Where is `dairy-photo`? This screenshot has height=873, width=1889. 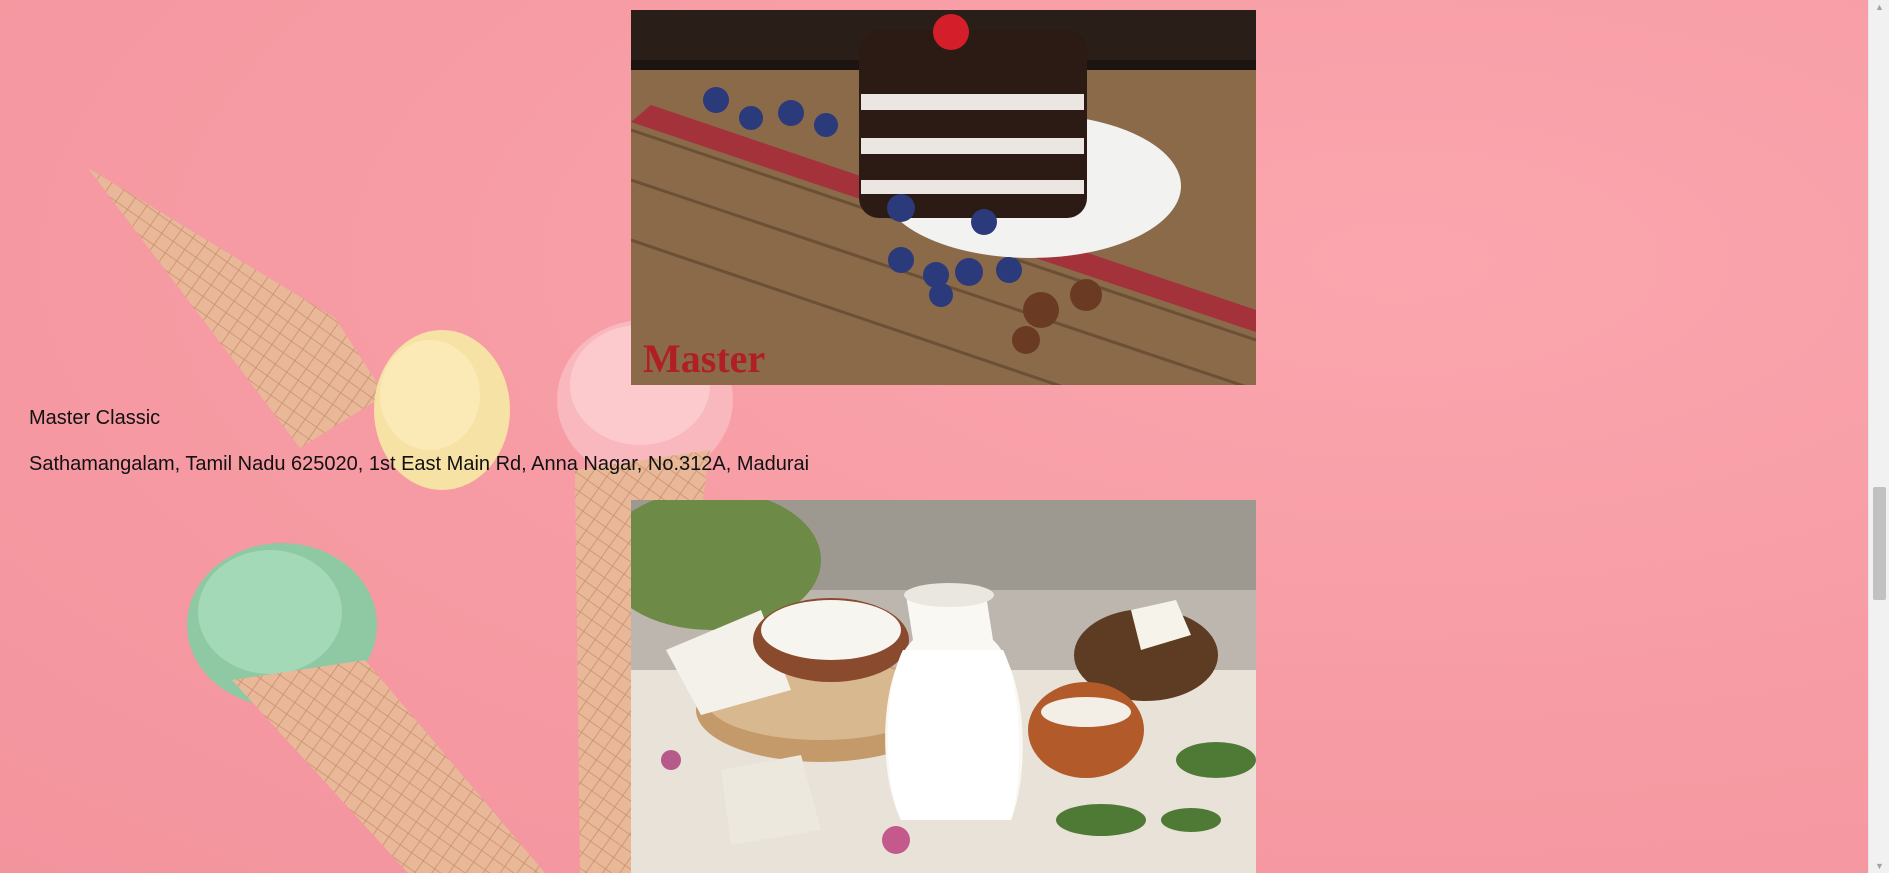
dairy-photo is located at coordinates (943, 686).